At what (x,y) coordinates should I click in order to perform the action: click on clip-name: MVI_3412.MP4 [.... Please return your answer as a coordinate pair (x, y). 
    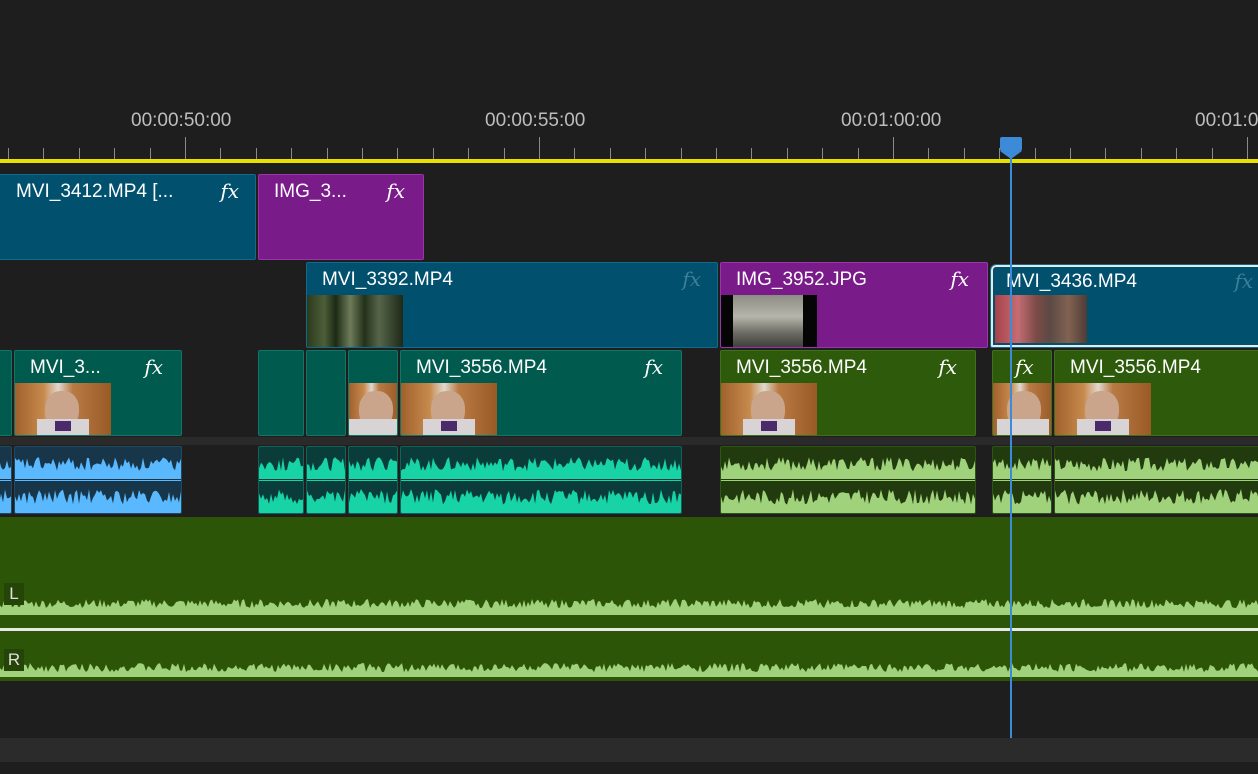
    Looking at the image, I should click on (95, 191).